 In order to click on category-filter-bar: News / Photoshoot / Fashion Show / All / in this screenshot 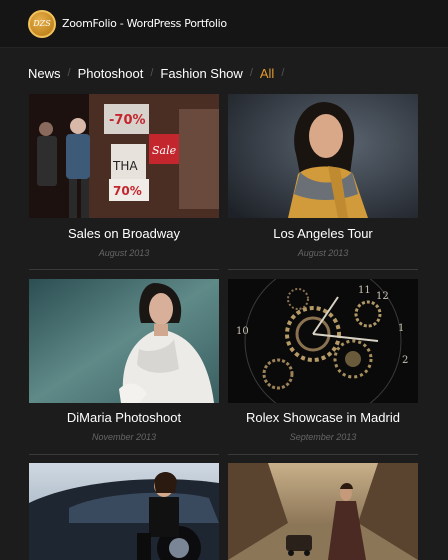, I will do `click(159, 73)`.